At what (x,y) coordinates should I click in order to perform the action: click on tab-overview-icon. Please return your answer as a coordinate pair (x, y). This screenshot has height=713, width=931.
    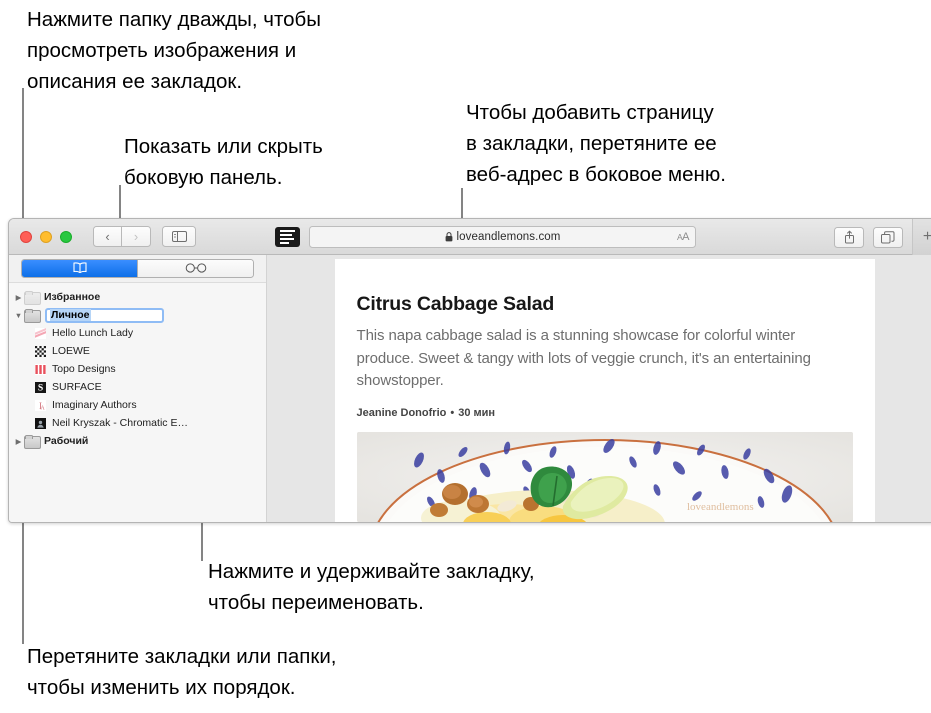
    Looking at the image, I should click on (888, 236).